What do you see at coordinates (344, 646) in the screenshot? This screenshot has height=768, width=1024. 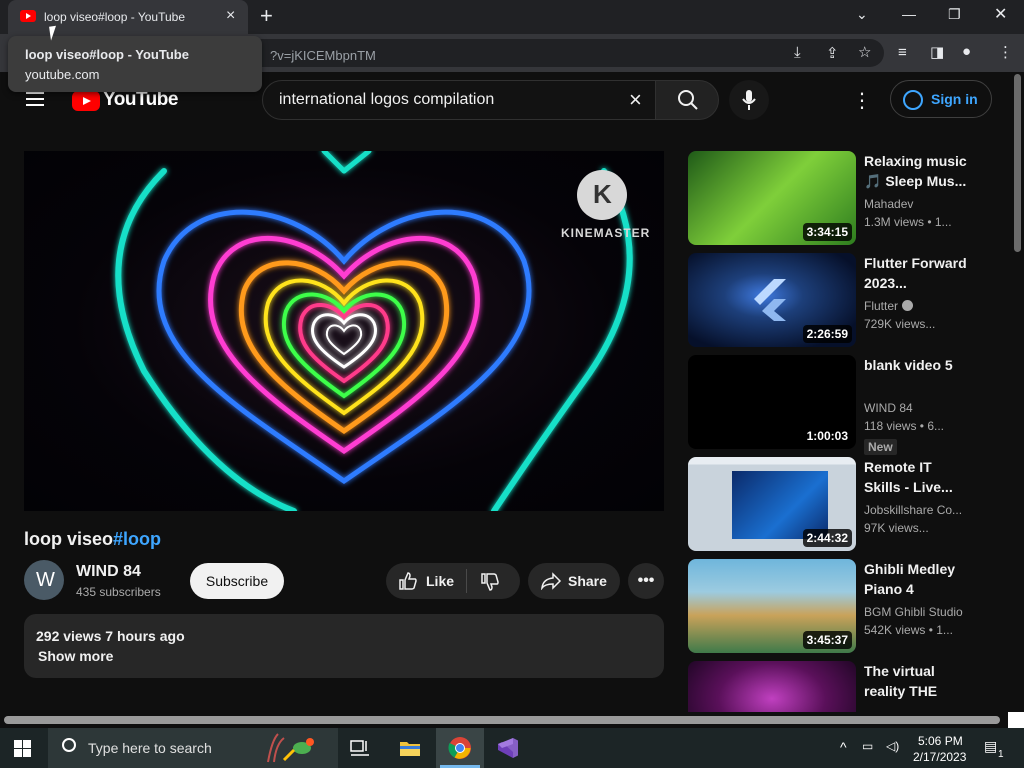 I see `description-box: 292 views 7 hours ago Show more` at bounding box center [344, 646].